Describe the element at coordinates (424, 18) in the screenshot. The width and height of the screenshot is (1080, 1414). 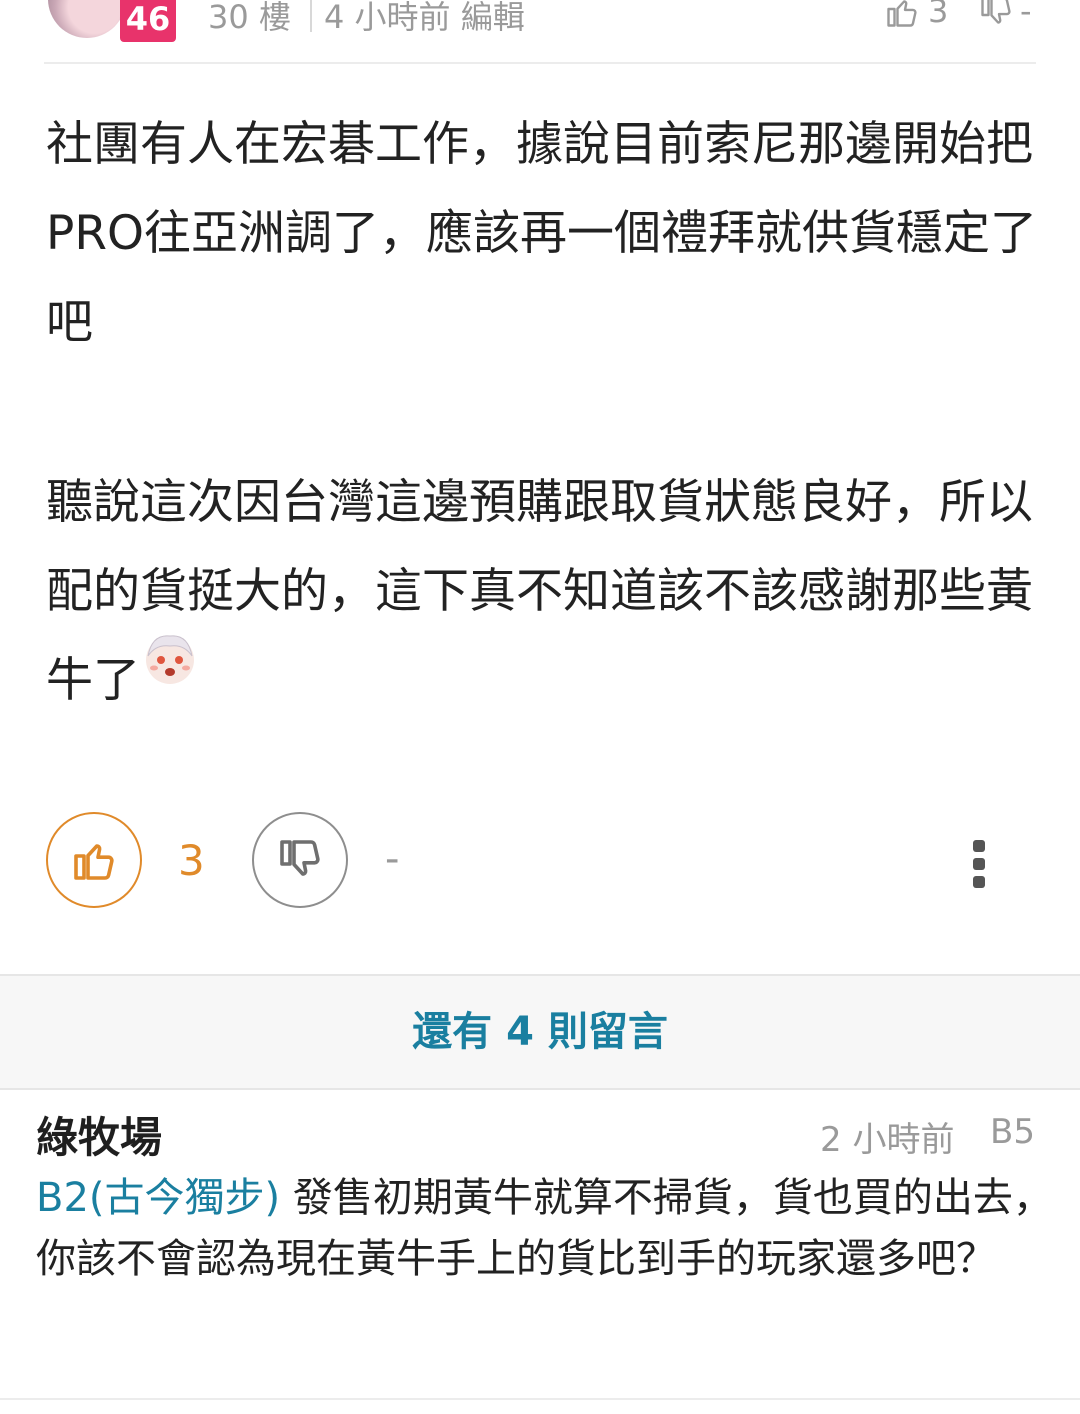
I see `post-time-edit: 4 小時前 編輯` at that location.